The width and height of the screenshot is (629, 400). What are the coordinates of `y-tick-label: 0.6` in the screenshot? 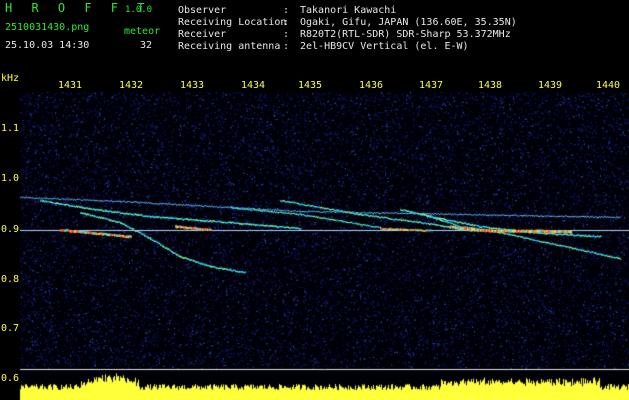 It's located at (10, 378).